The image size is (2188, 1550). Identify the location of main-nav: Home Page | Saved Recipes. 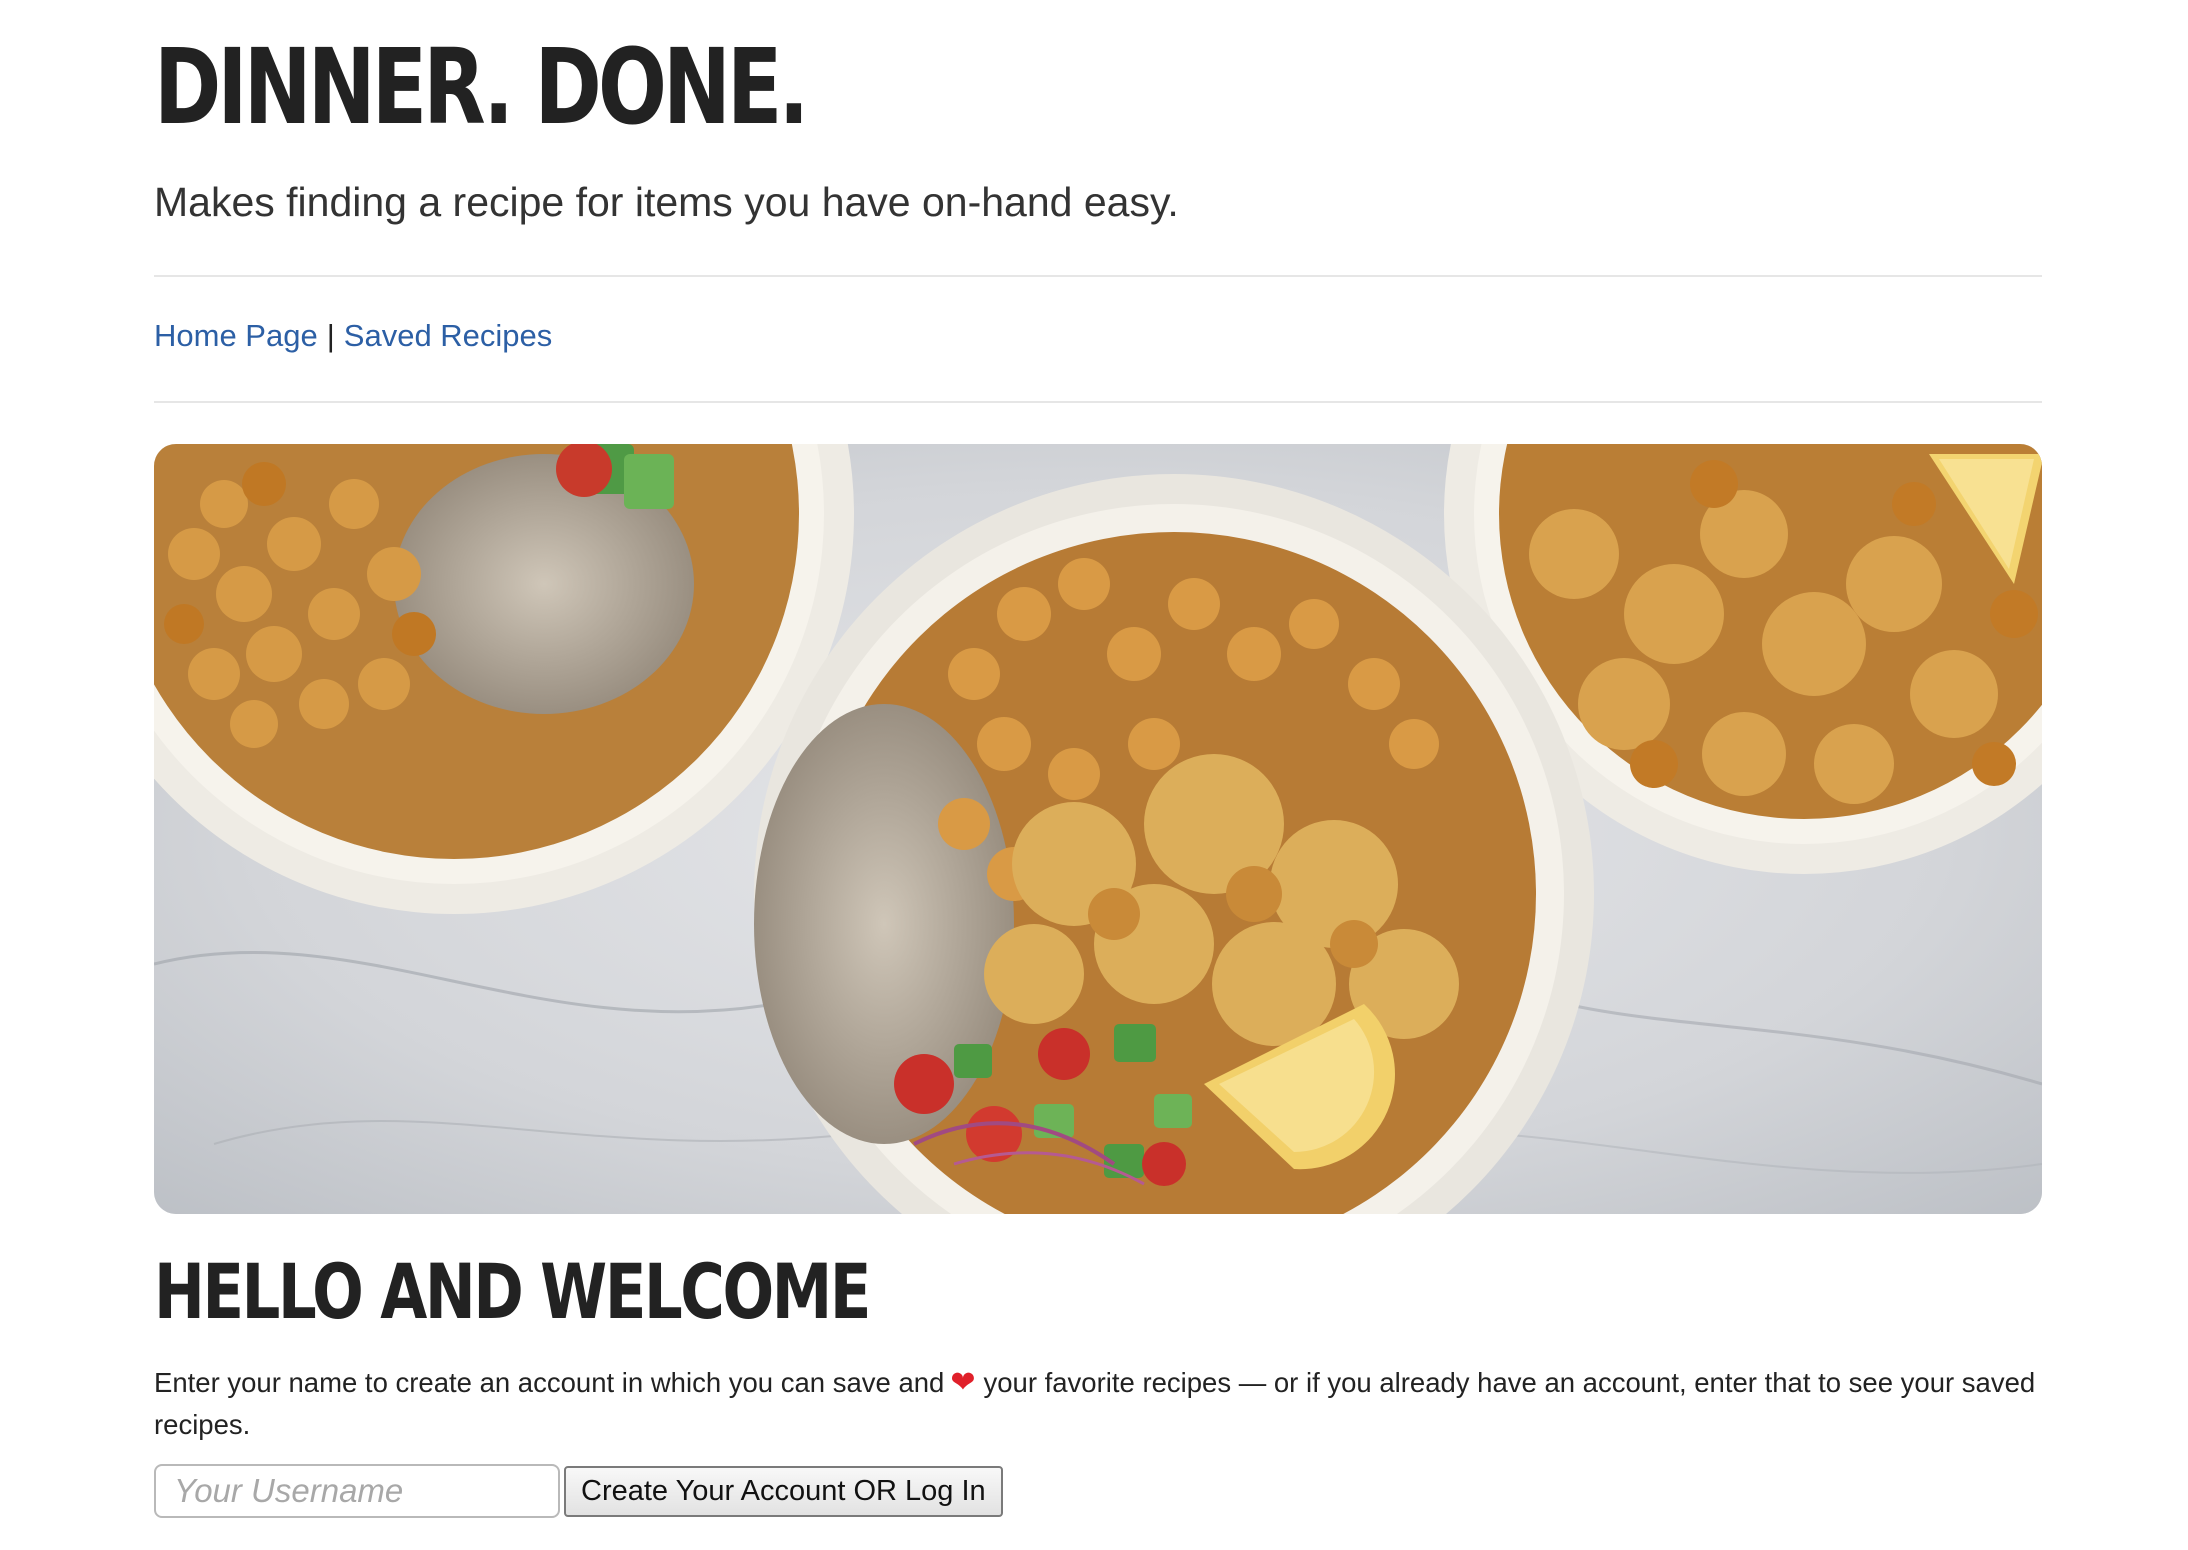
(353, 336).